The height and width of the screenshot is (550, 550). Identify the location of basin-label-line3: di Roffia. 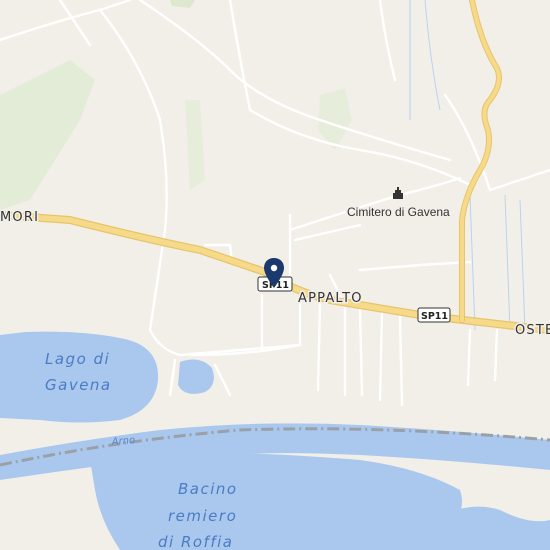
(195, 541).